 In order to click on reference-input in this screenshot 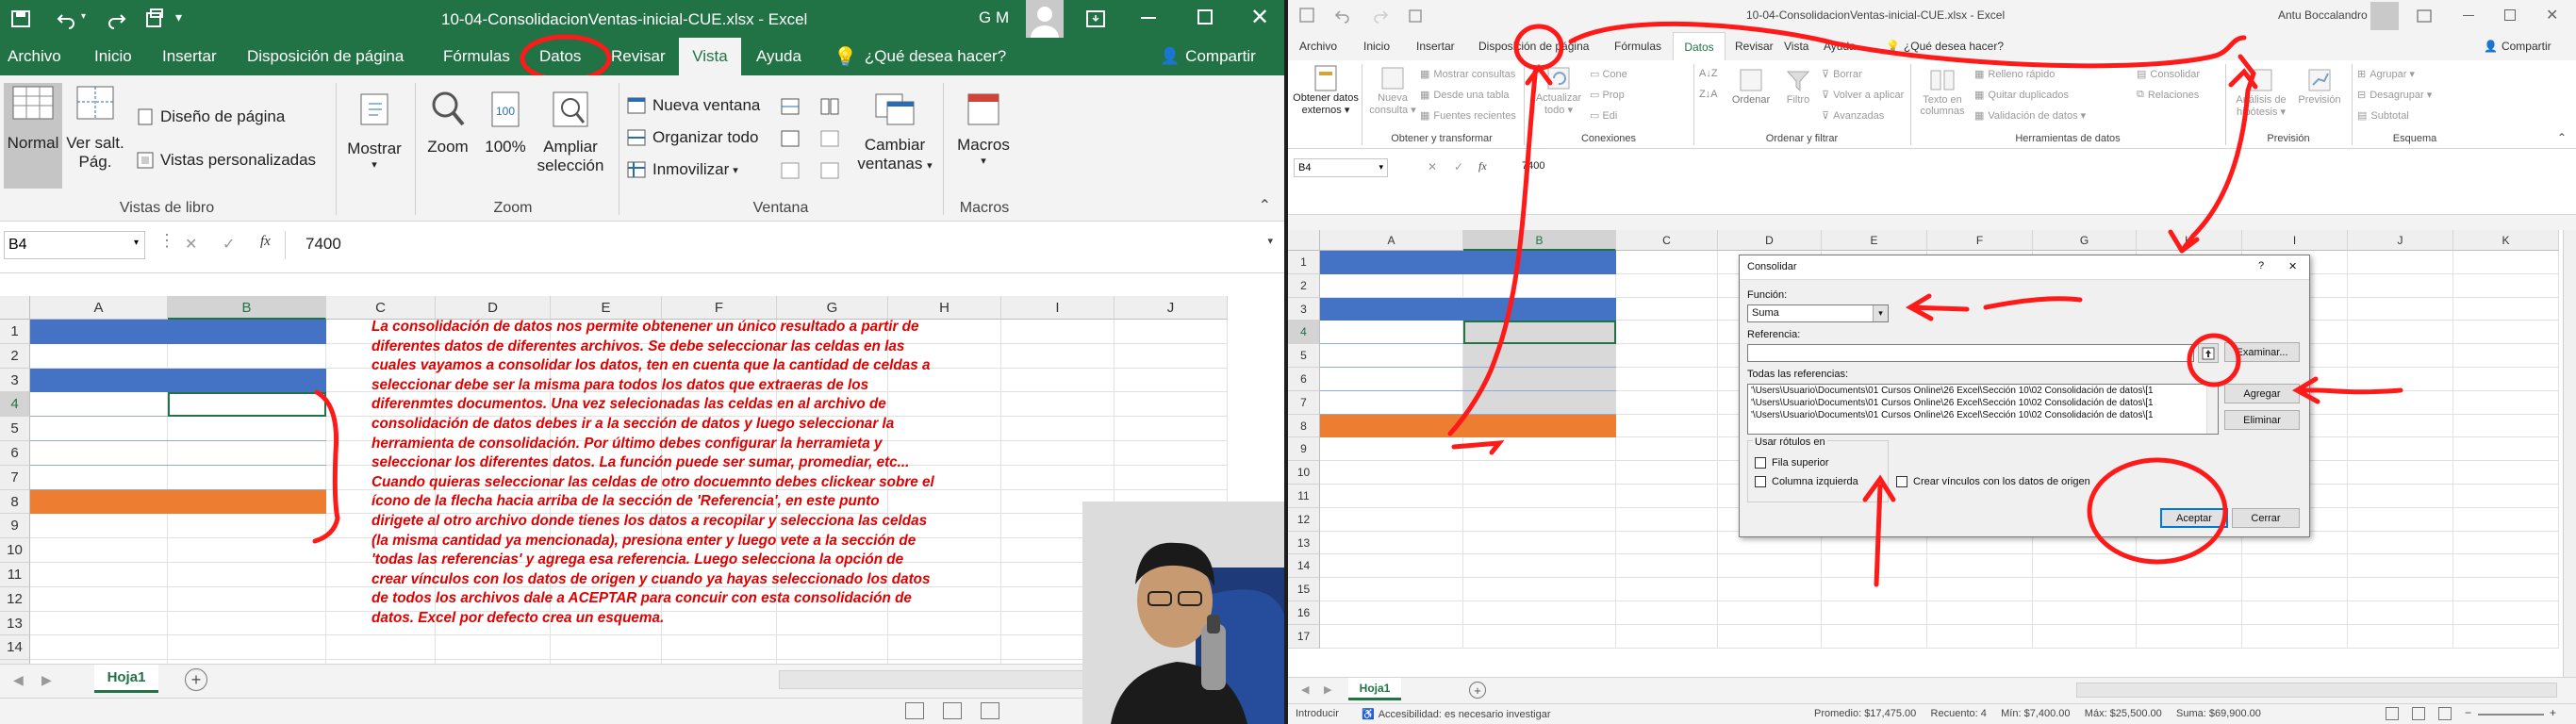, I will do `click(1970, 353)`.